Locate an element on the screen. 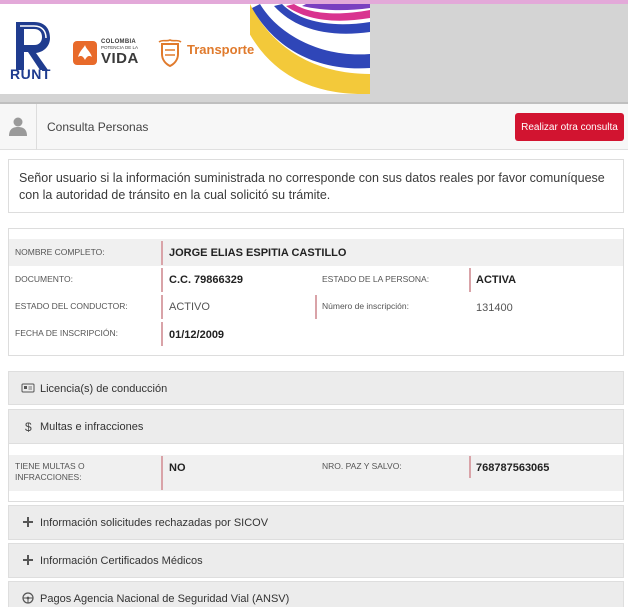 This screenshot has height=607, width=628. colombia-logo-line3: VIDA is located at coordinates (120, 58).